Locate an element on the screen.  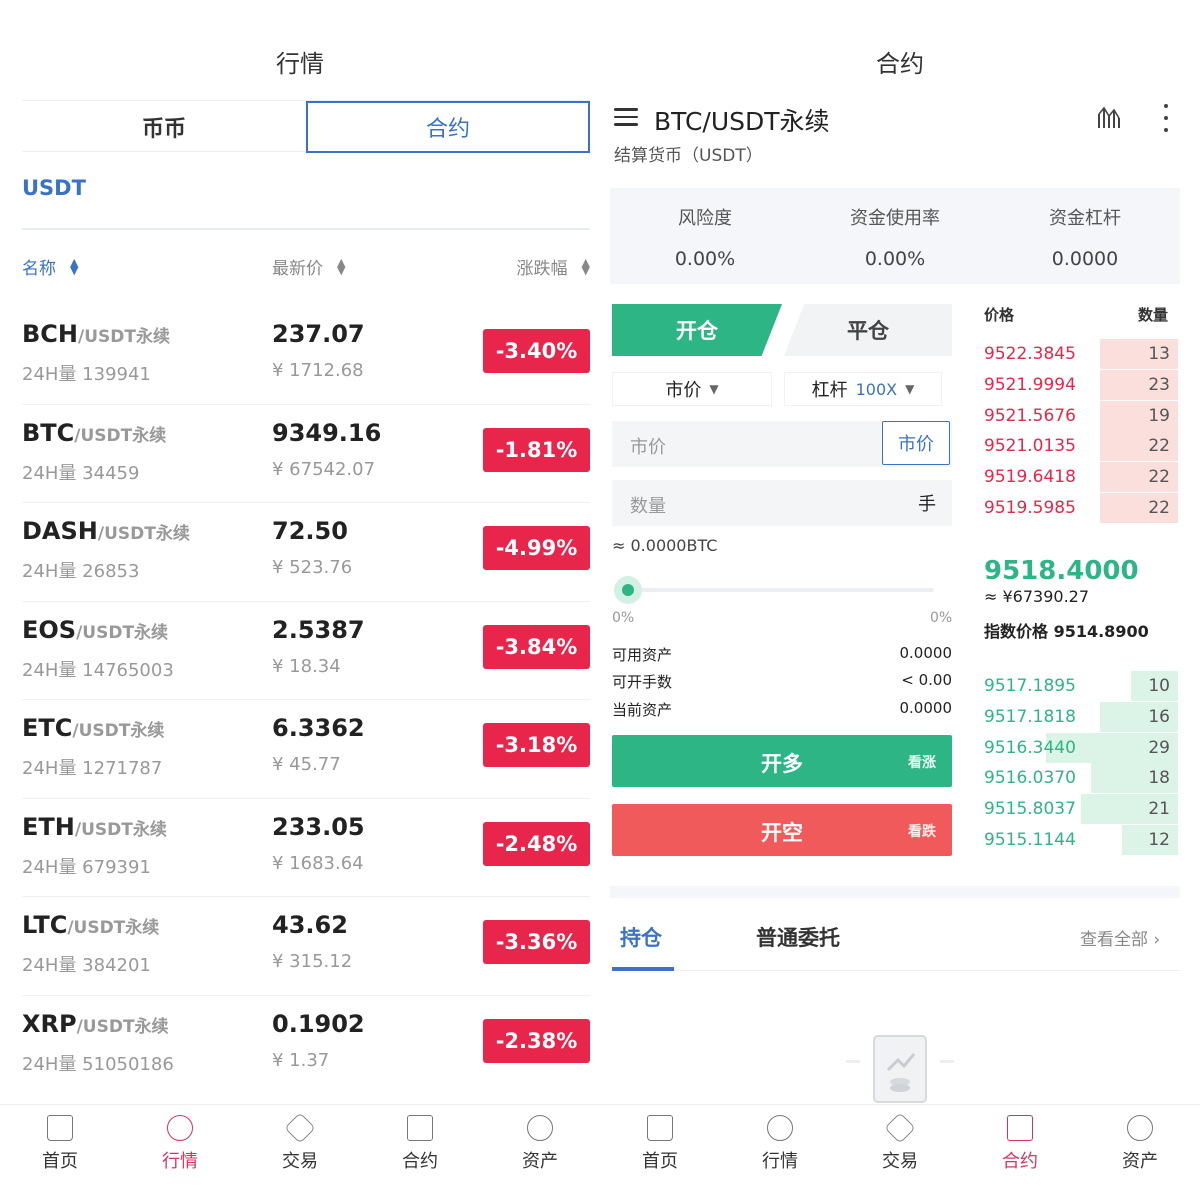
market-price-button: 市价 is located at coordinates (916, 443).